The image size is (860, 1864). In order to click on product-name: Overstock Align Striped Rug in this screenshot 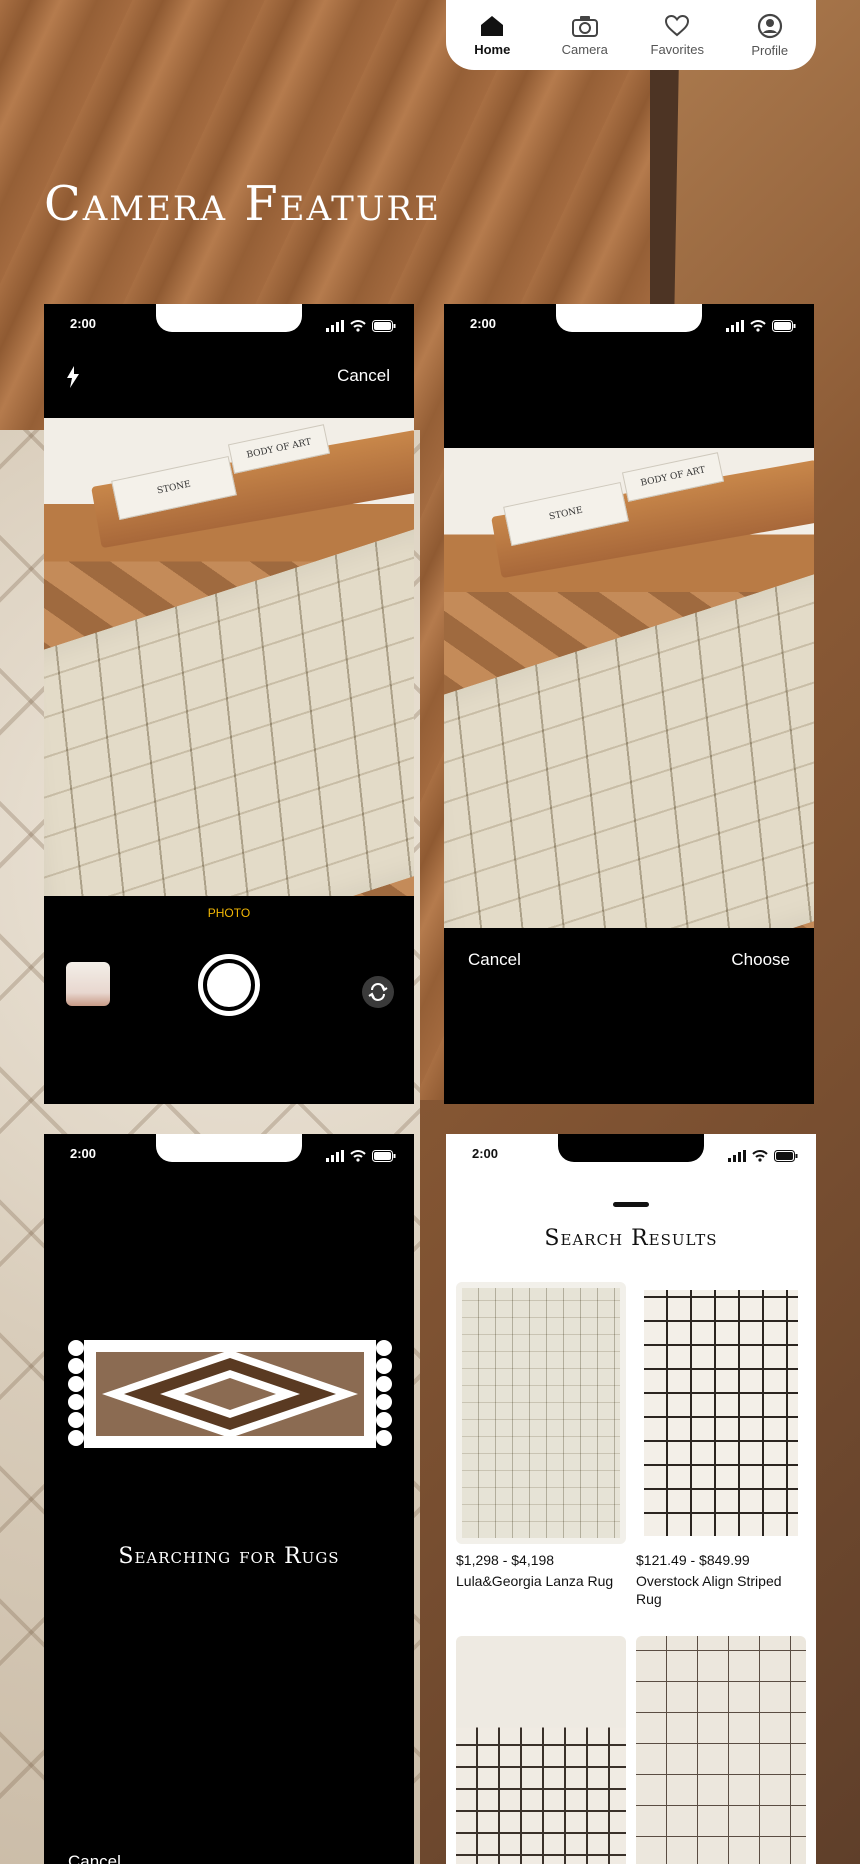, I will do `click(709, 1590)`.